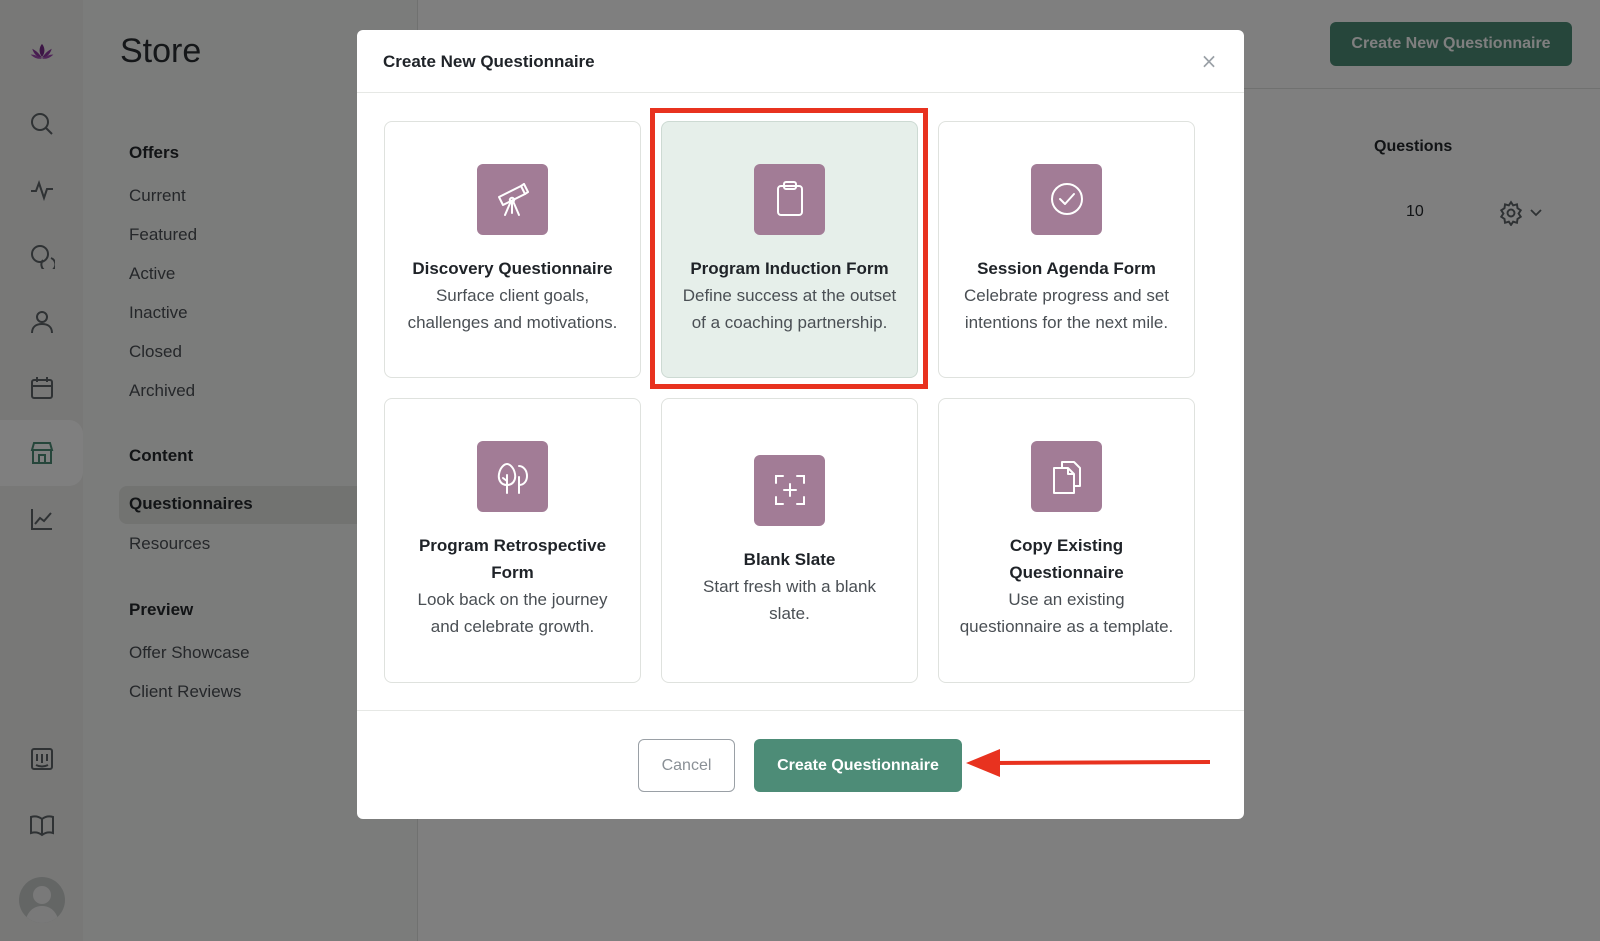 Image resolution: width=1600 pixels, height=941 pixels. I want to click on card-title: Discovery Questionnaire, so click(512, 268).